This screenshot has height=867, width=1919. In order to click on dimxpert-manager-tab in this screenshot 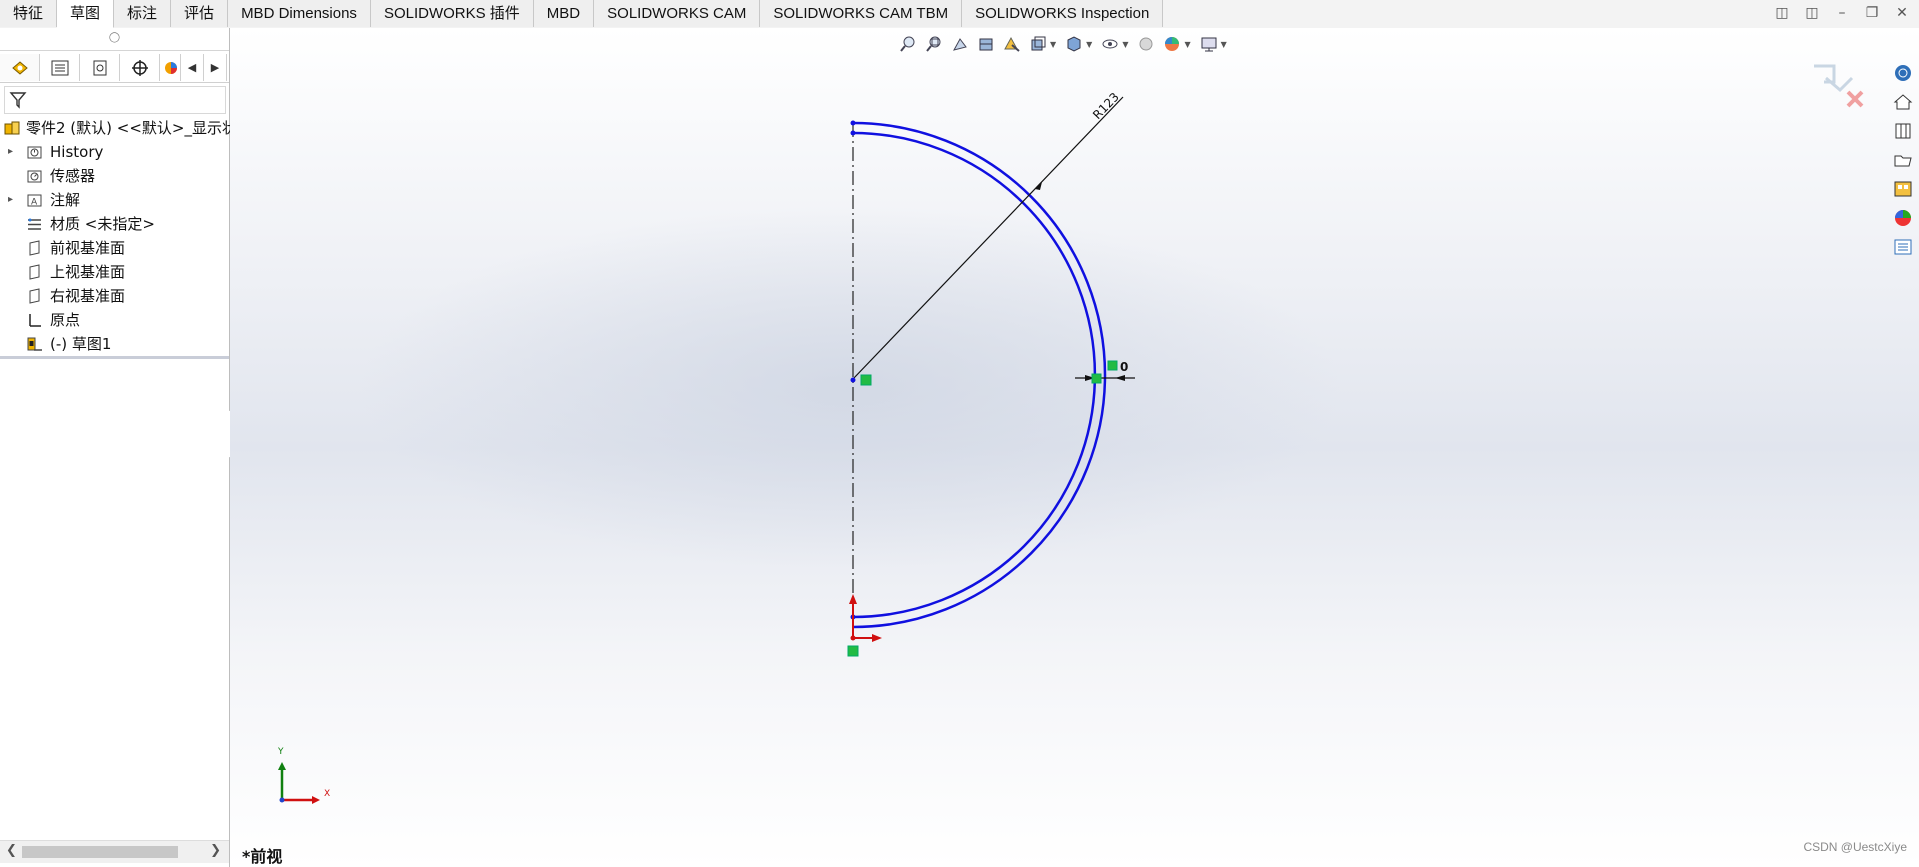, I will do `click(140, 67)`.